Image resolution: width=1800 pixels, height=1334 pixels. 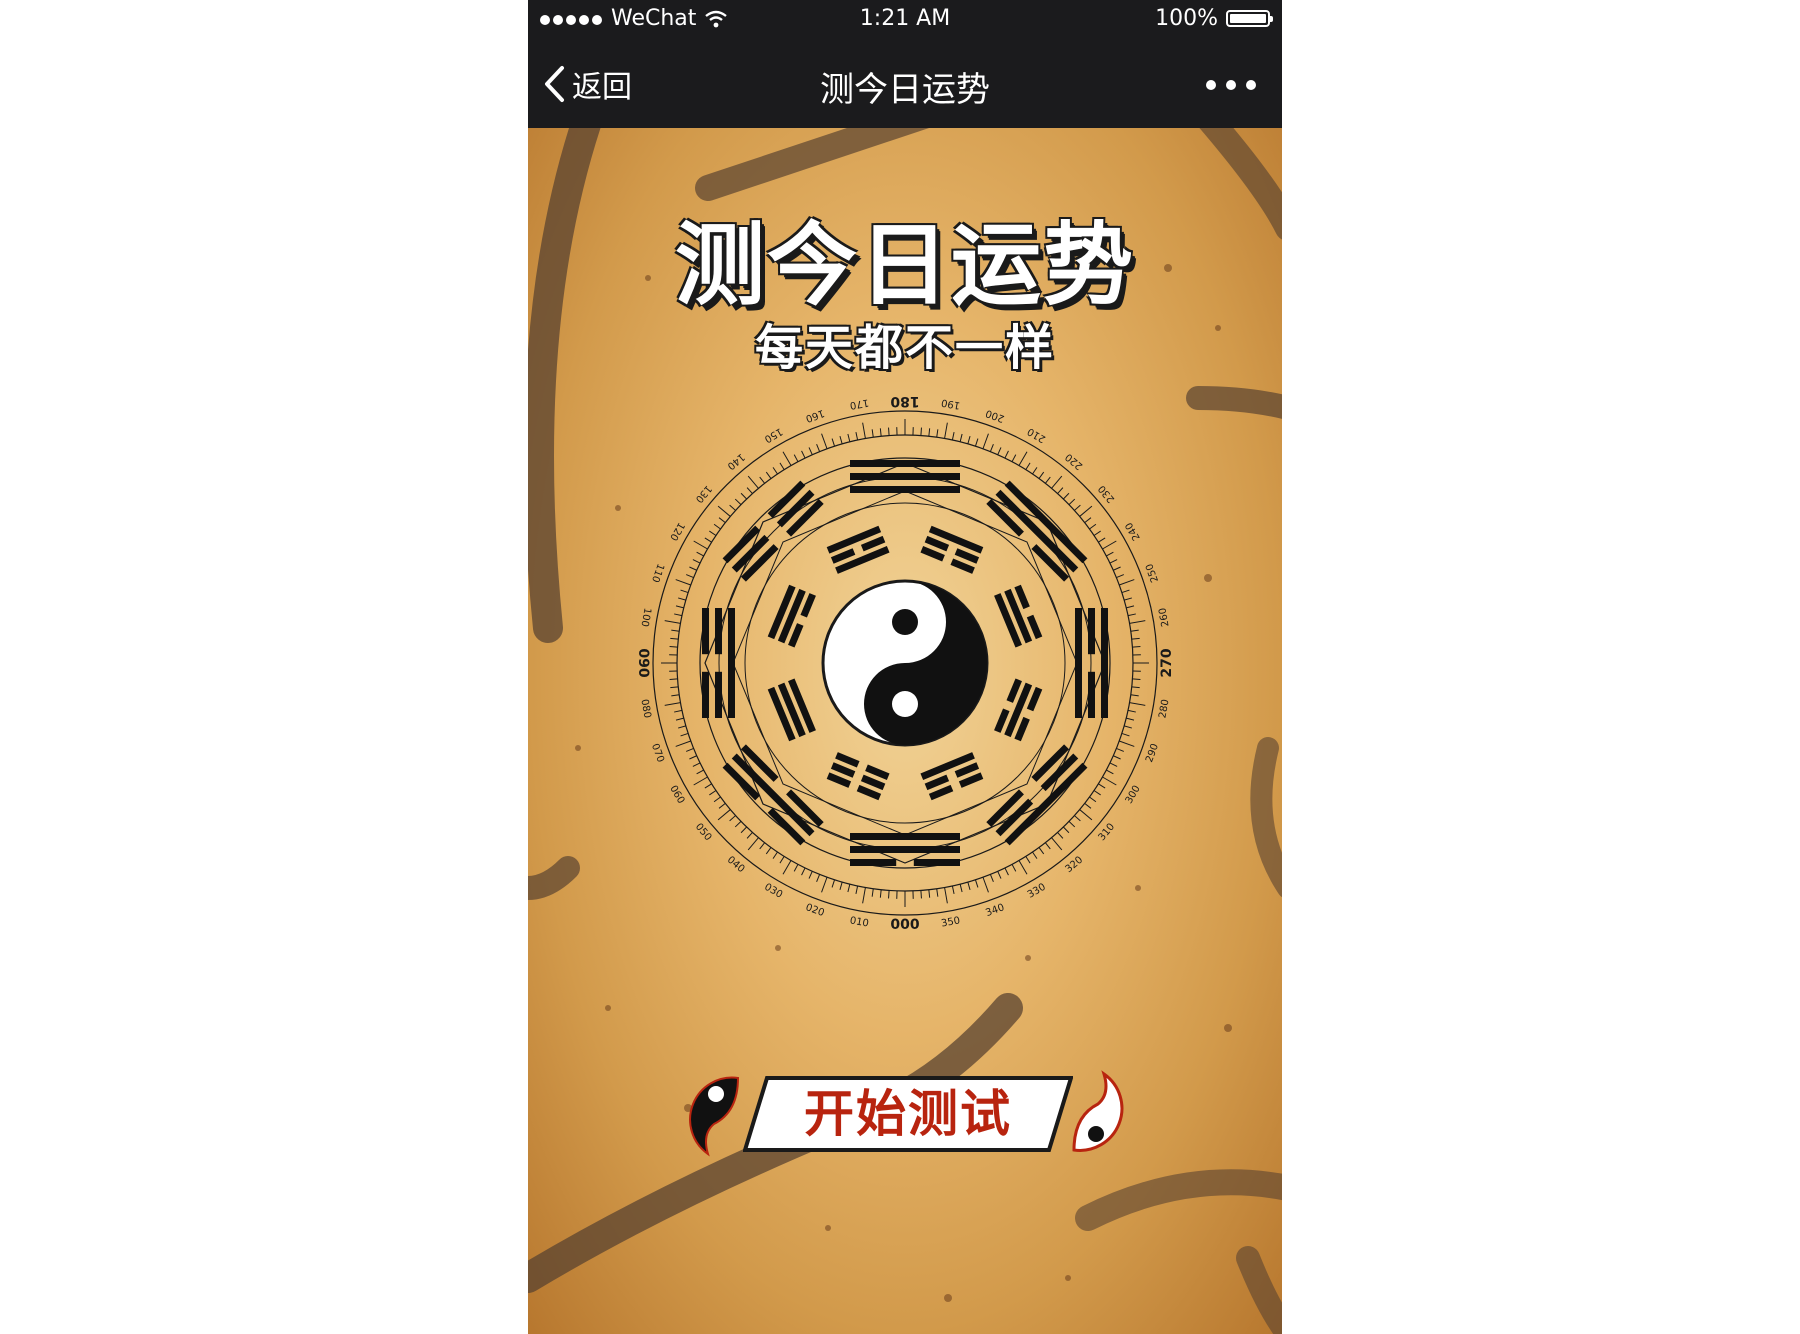 What do you see at coordinates (1098, 1111) in the screenshot?
I see `yang-half-icon` at bounding box center [1098, 1111].